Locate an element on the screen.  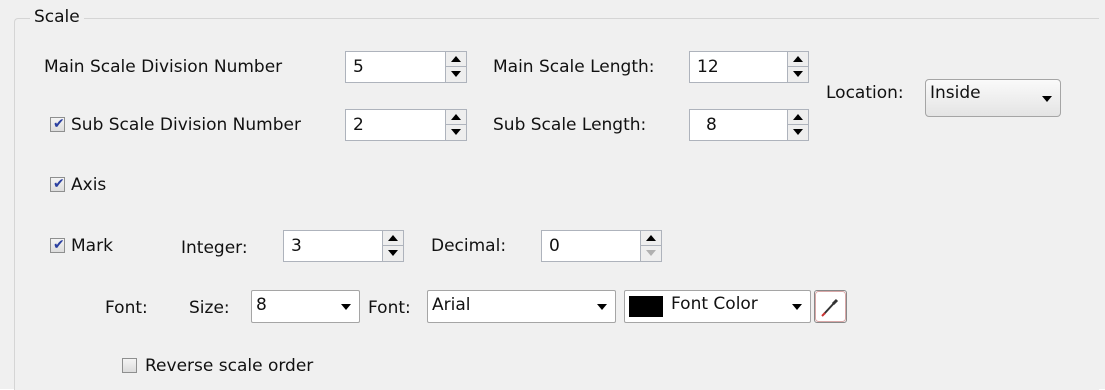
font-color-label: Font Color is located at coordinates (714, 304).